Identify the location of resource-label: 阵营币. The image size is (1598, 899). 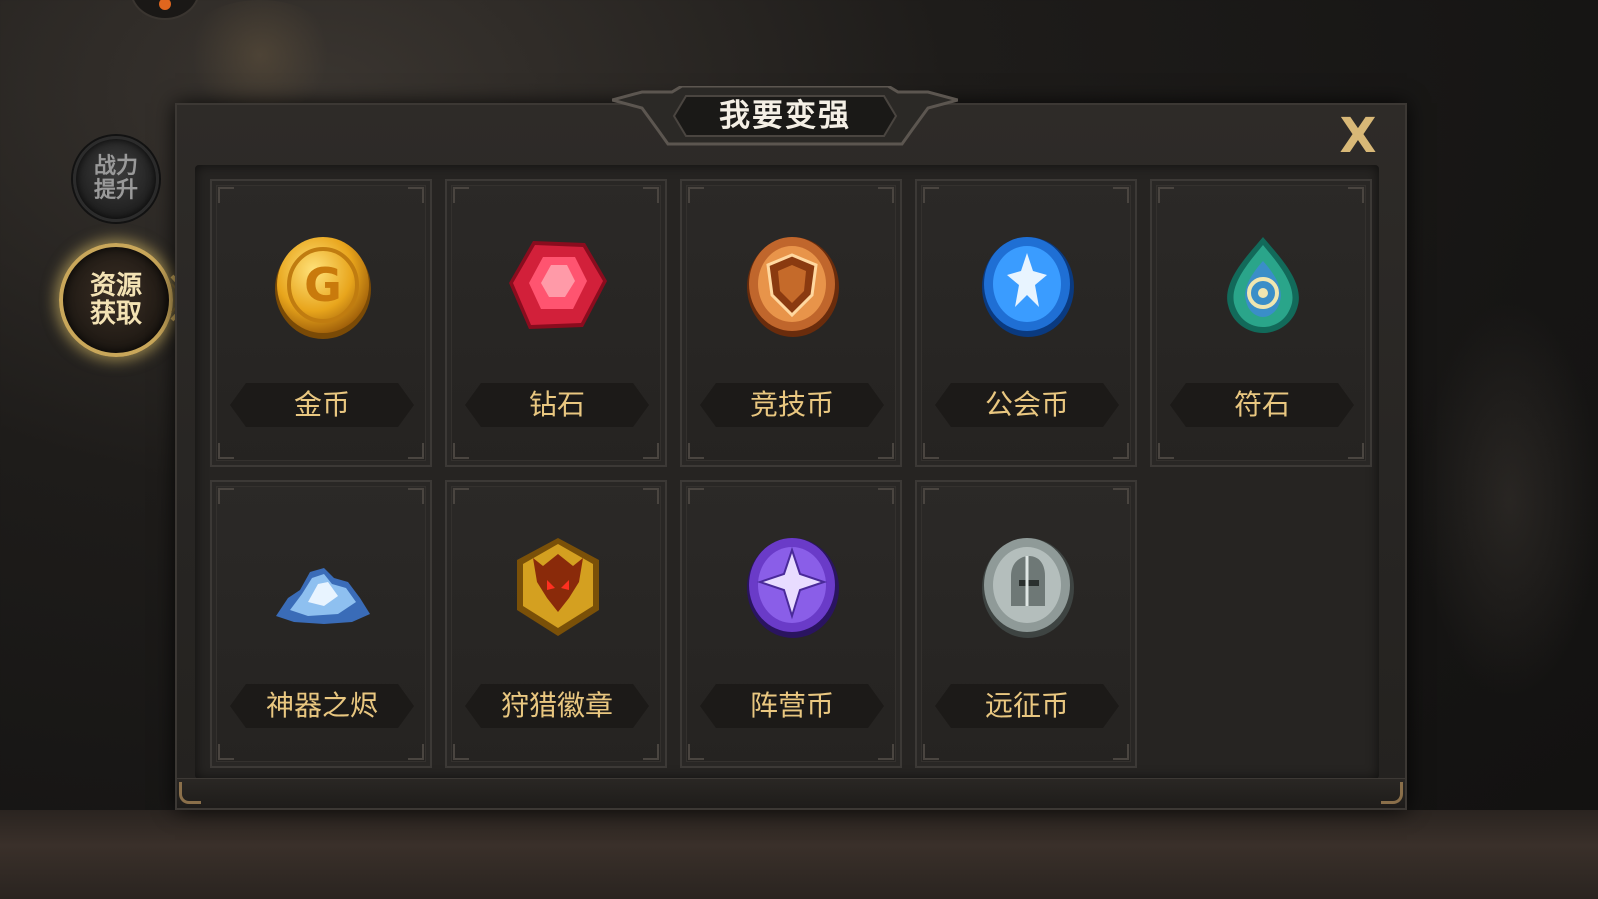
(791, 705).